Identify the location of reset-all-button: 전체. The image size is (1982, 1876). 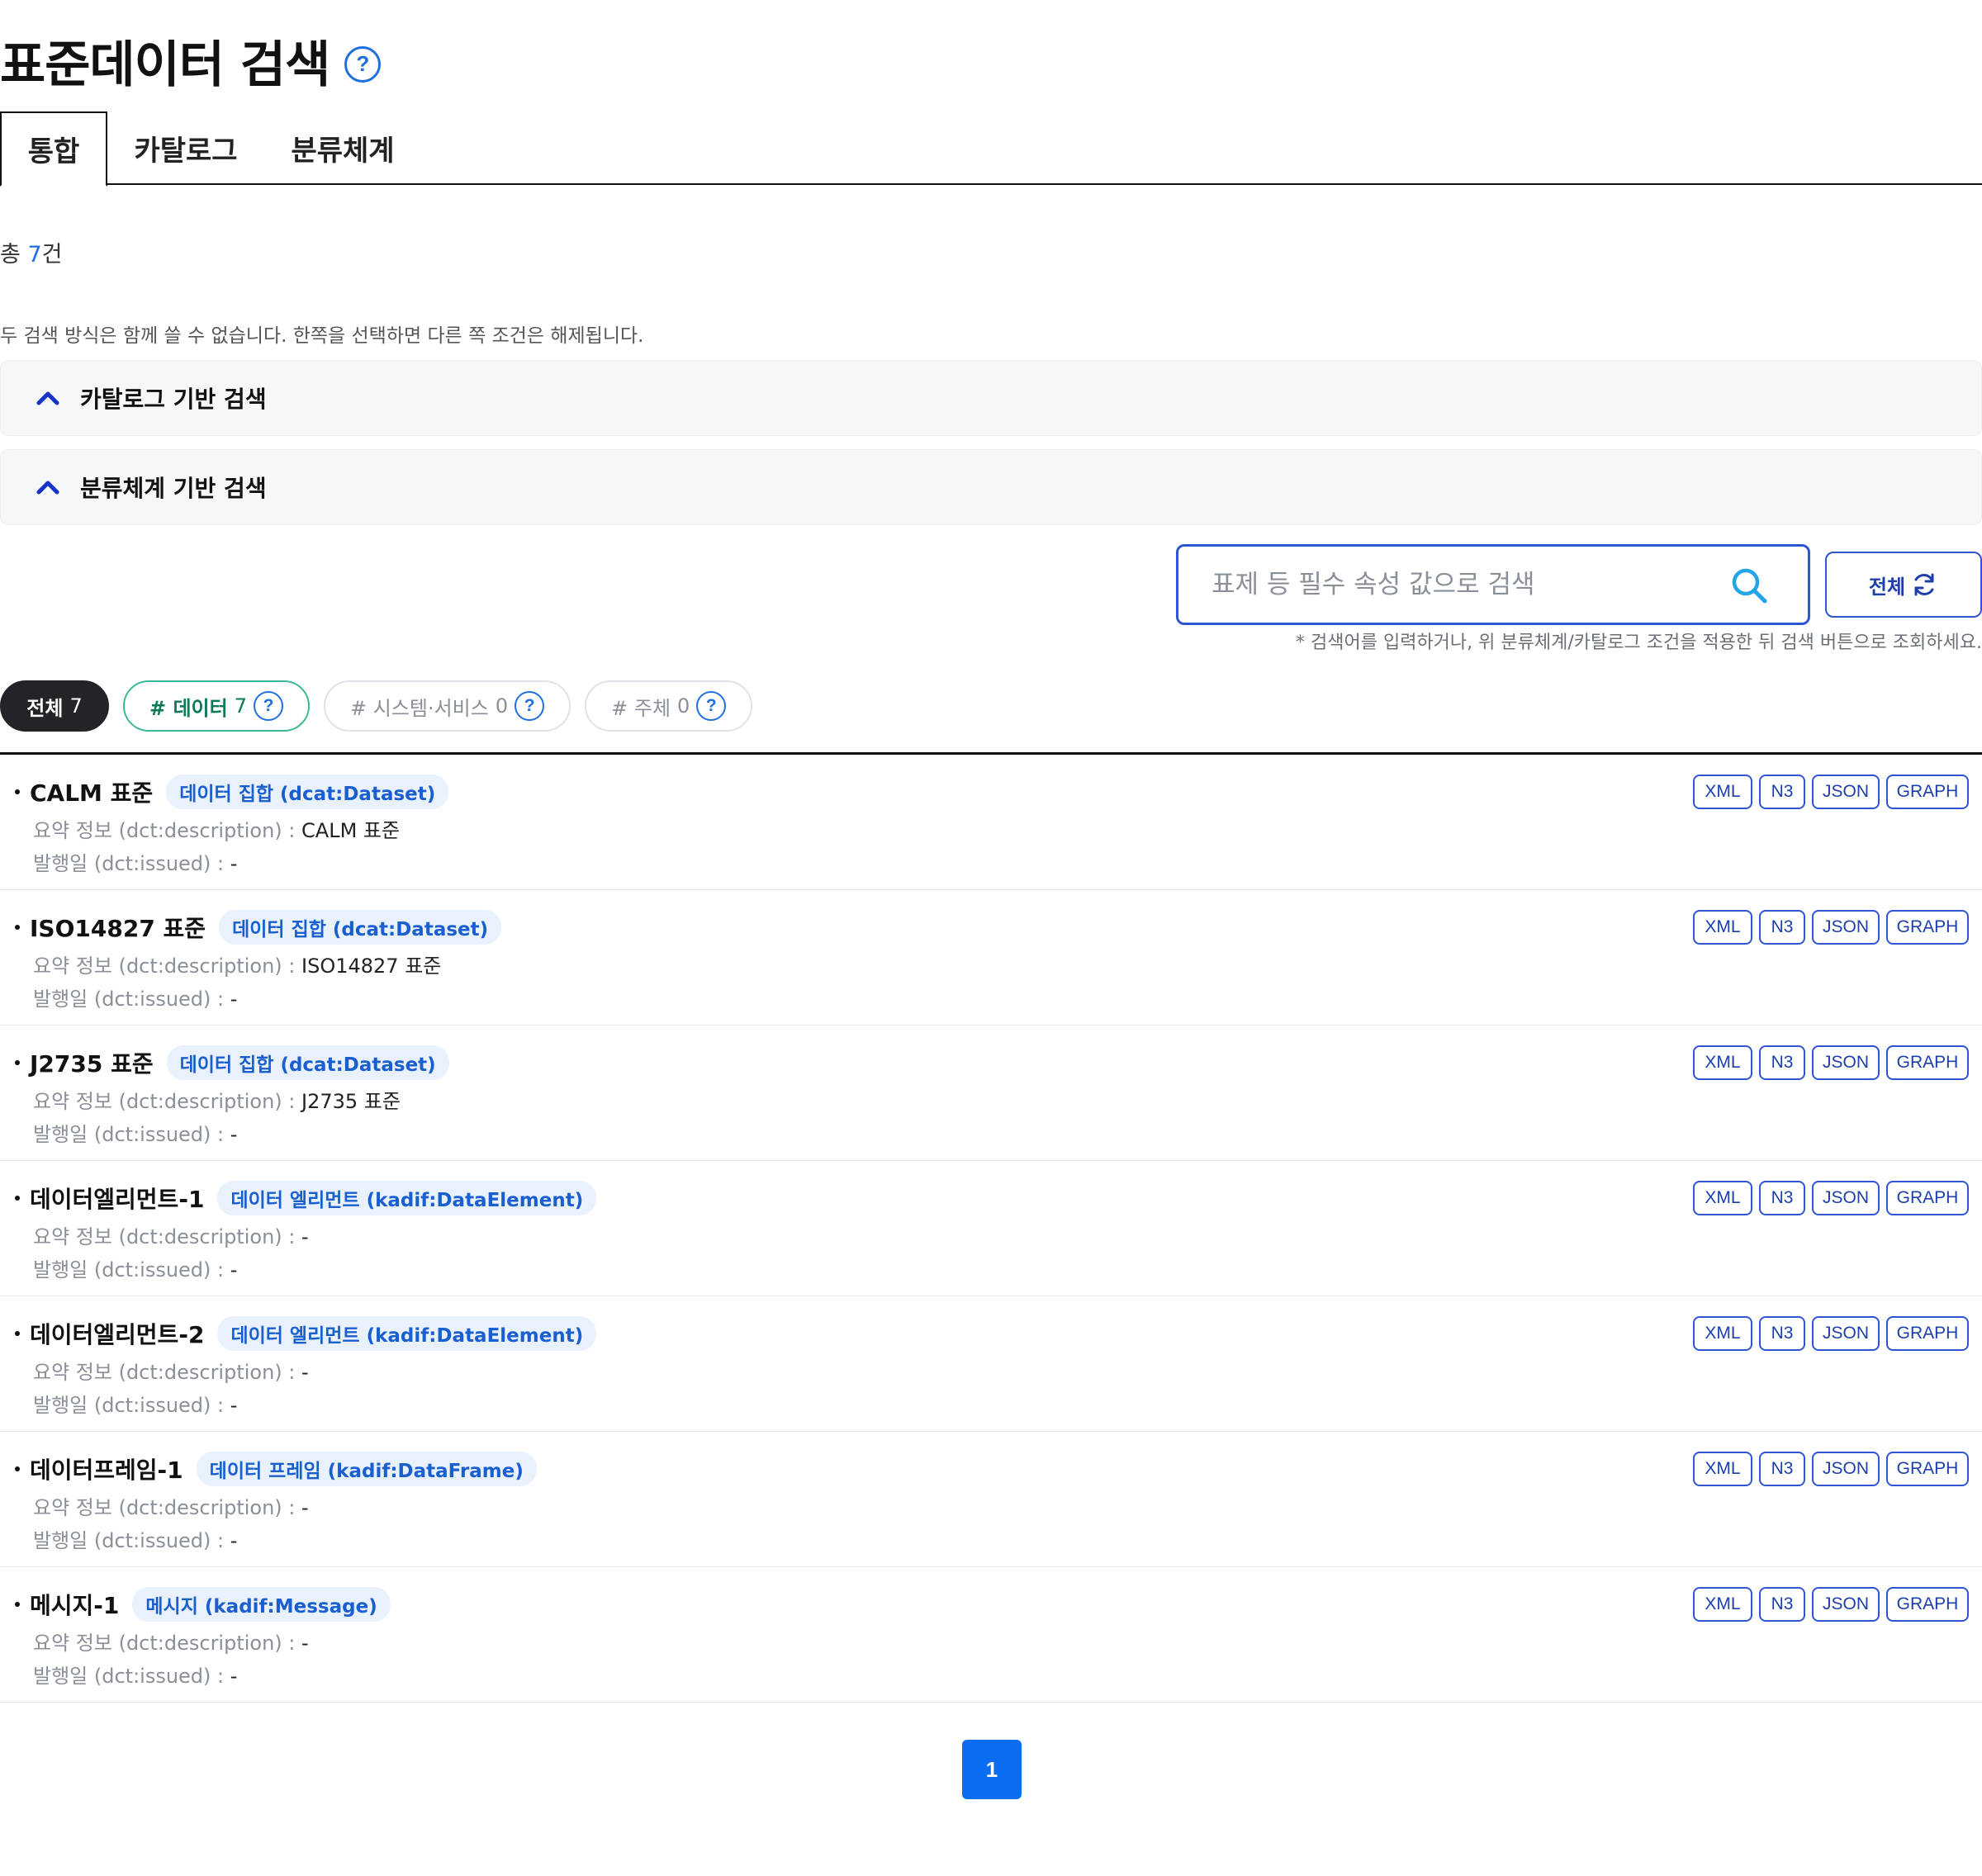
(1903, 585).